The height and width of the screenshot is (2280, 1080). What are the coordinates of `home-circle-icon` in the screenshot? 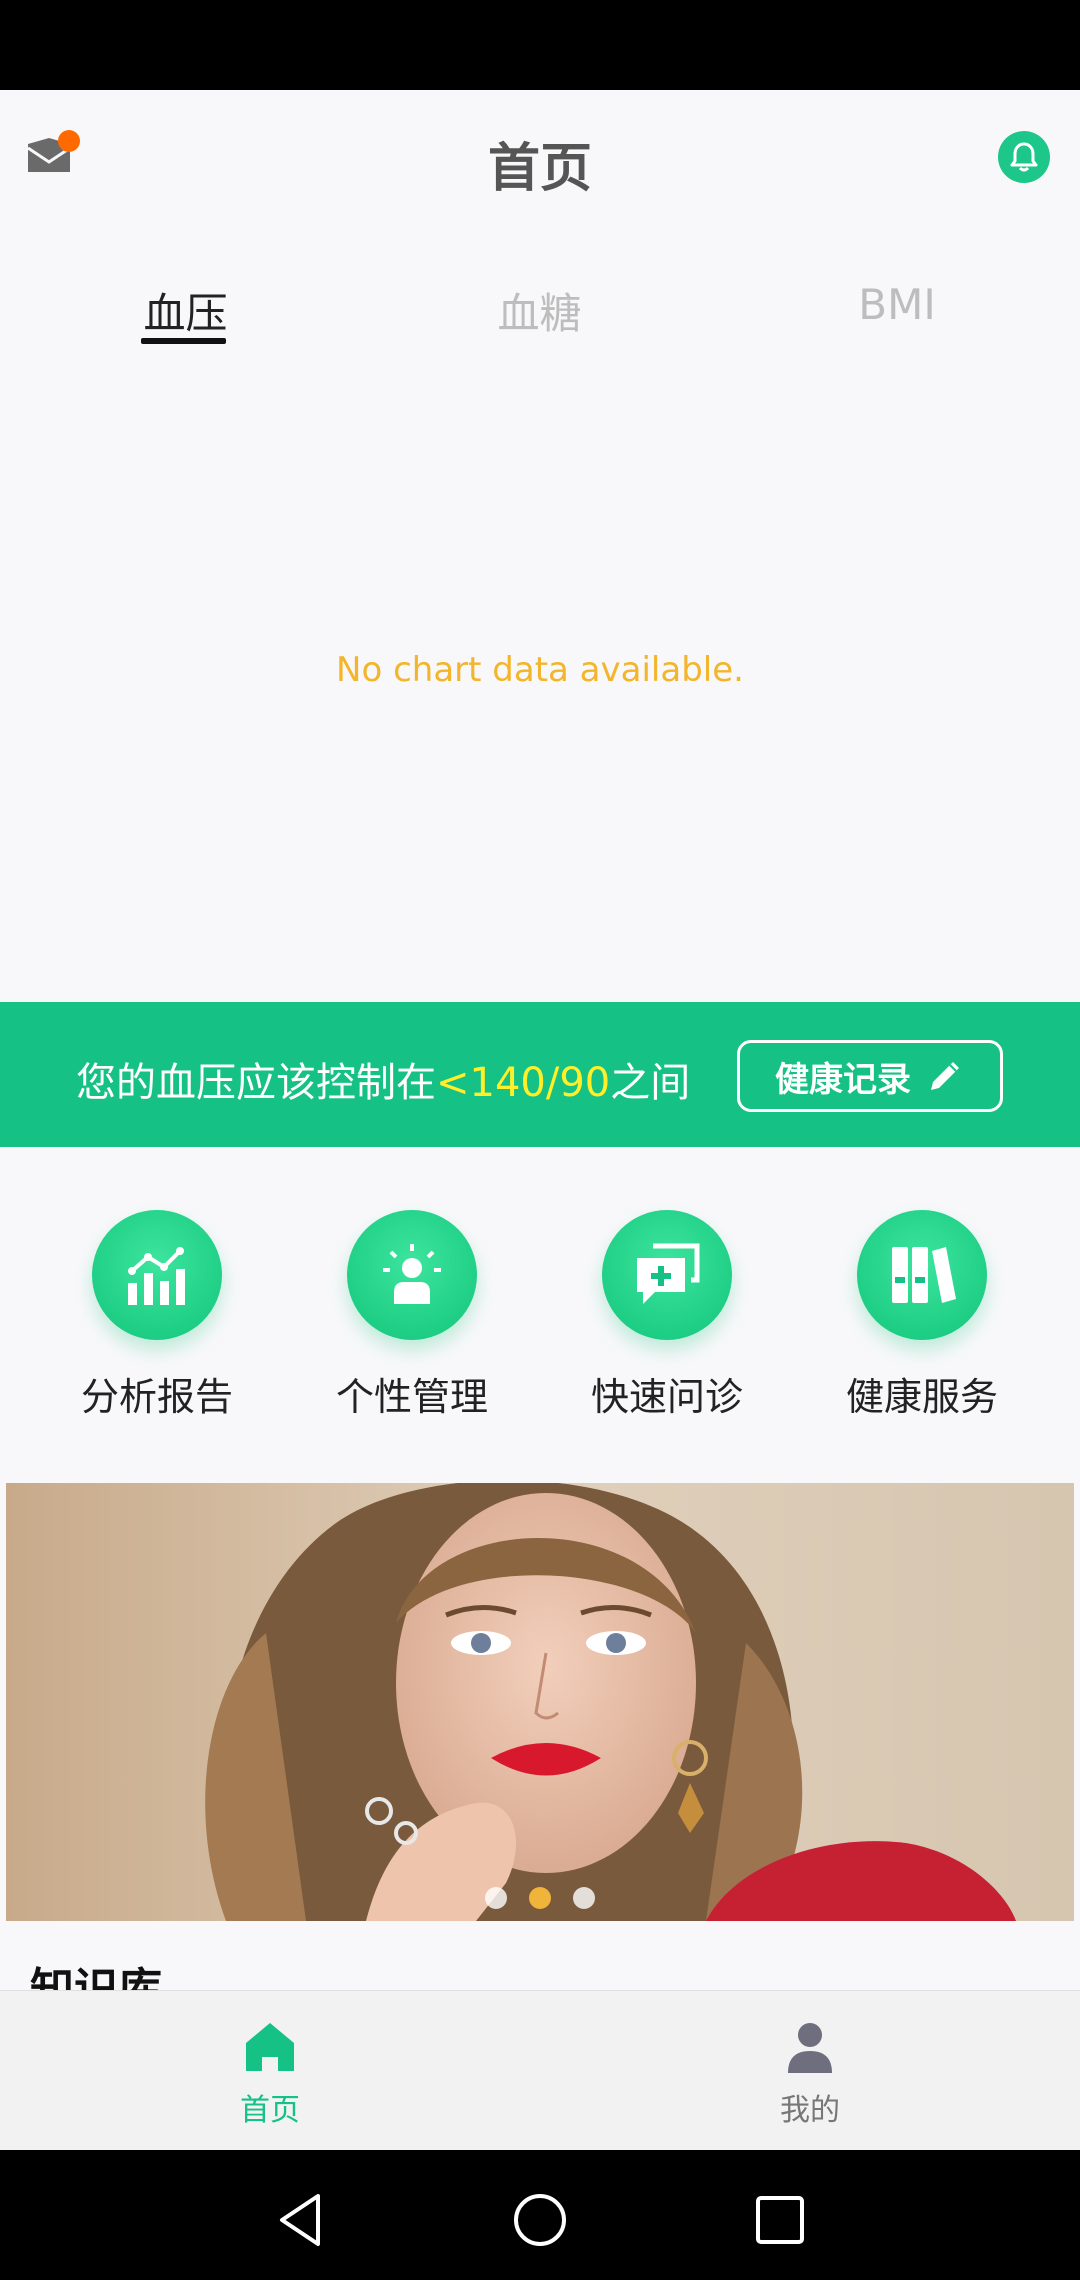 It's located at (540, 2220).